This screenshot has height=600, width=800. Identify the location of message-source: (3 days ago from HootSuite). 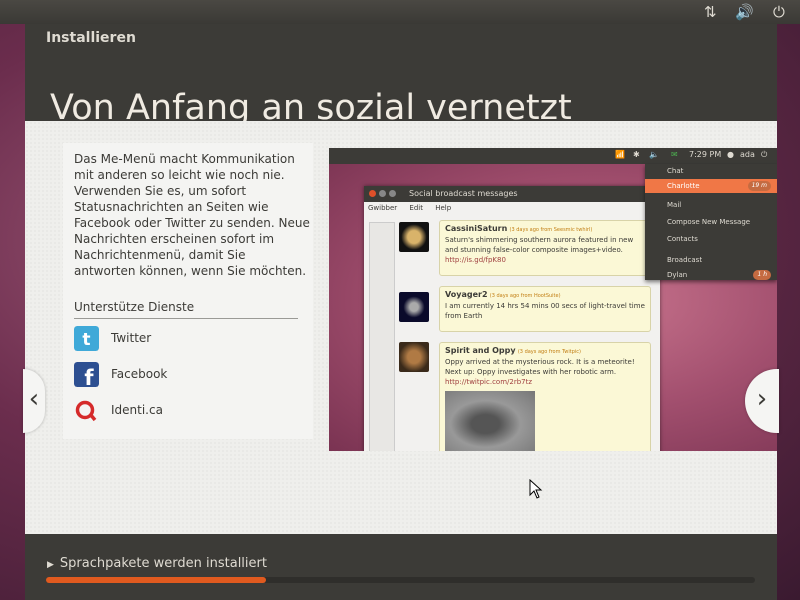
(525, 296).